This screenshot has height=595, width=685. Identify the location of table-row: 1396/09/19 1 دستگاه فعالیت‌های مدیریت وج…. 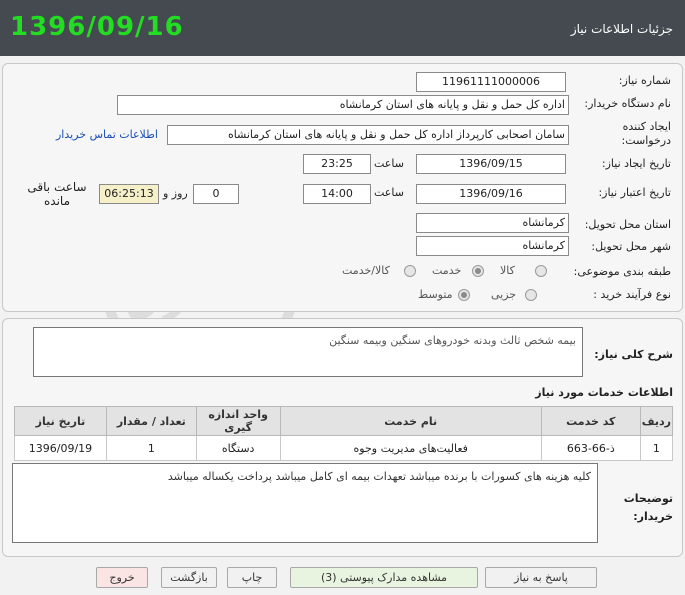
(344, 448).